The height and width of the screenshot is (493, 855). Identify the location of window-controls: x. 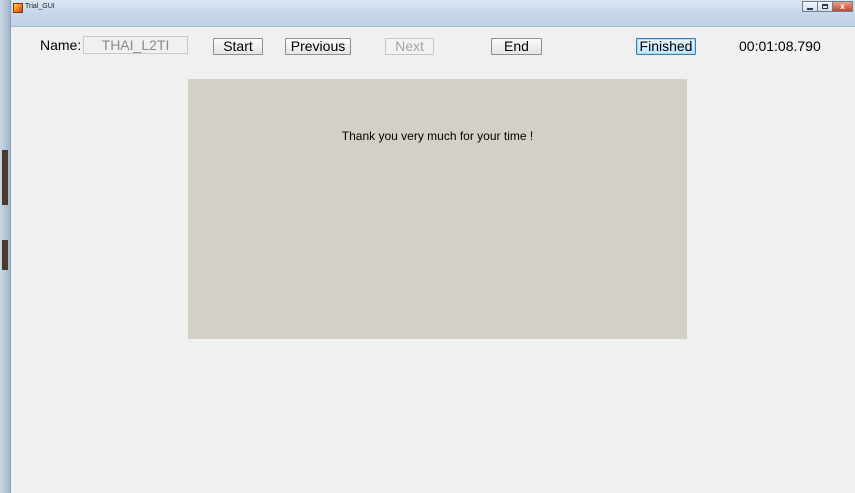
(827, 7).